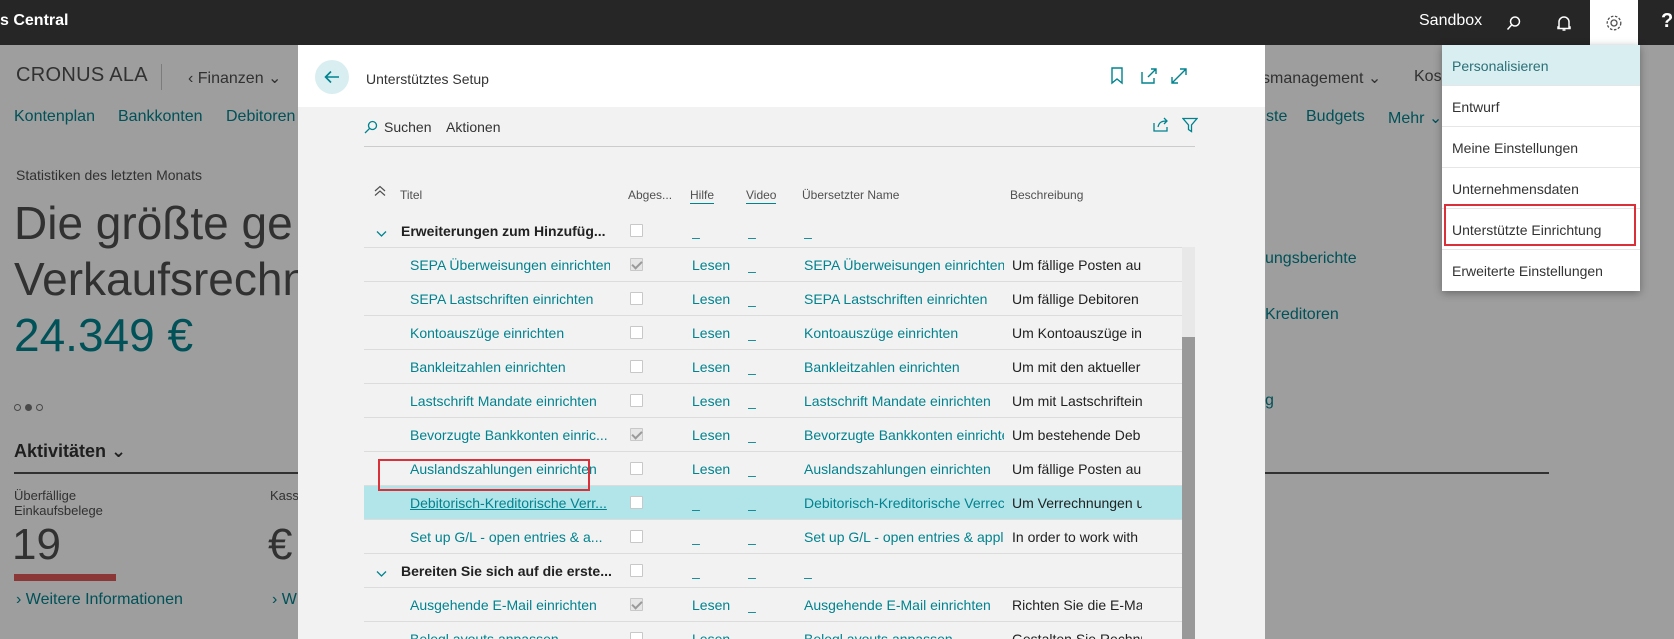  Describe the element at coordinates (904, 367) in the screenshot. I see `translated-name-link: Bankleitzahlen einrichten` at that location.